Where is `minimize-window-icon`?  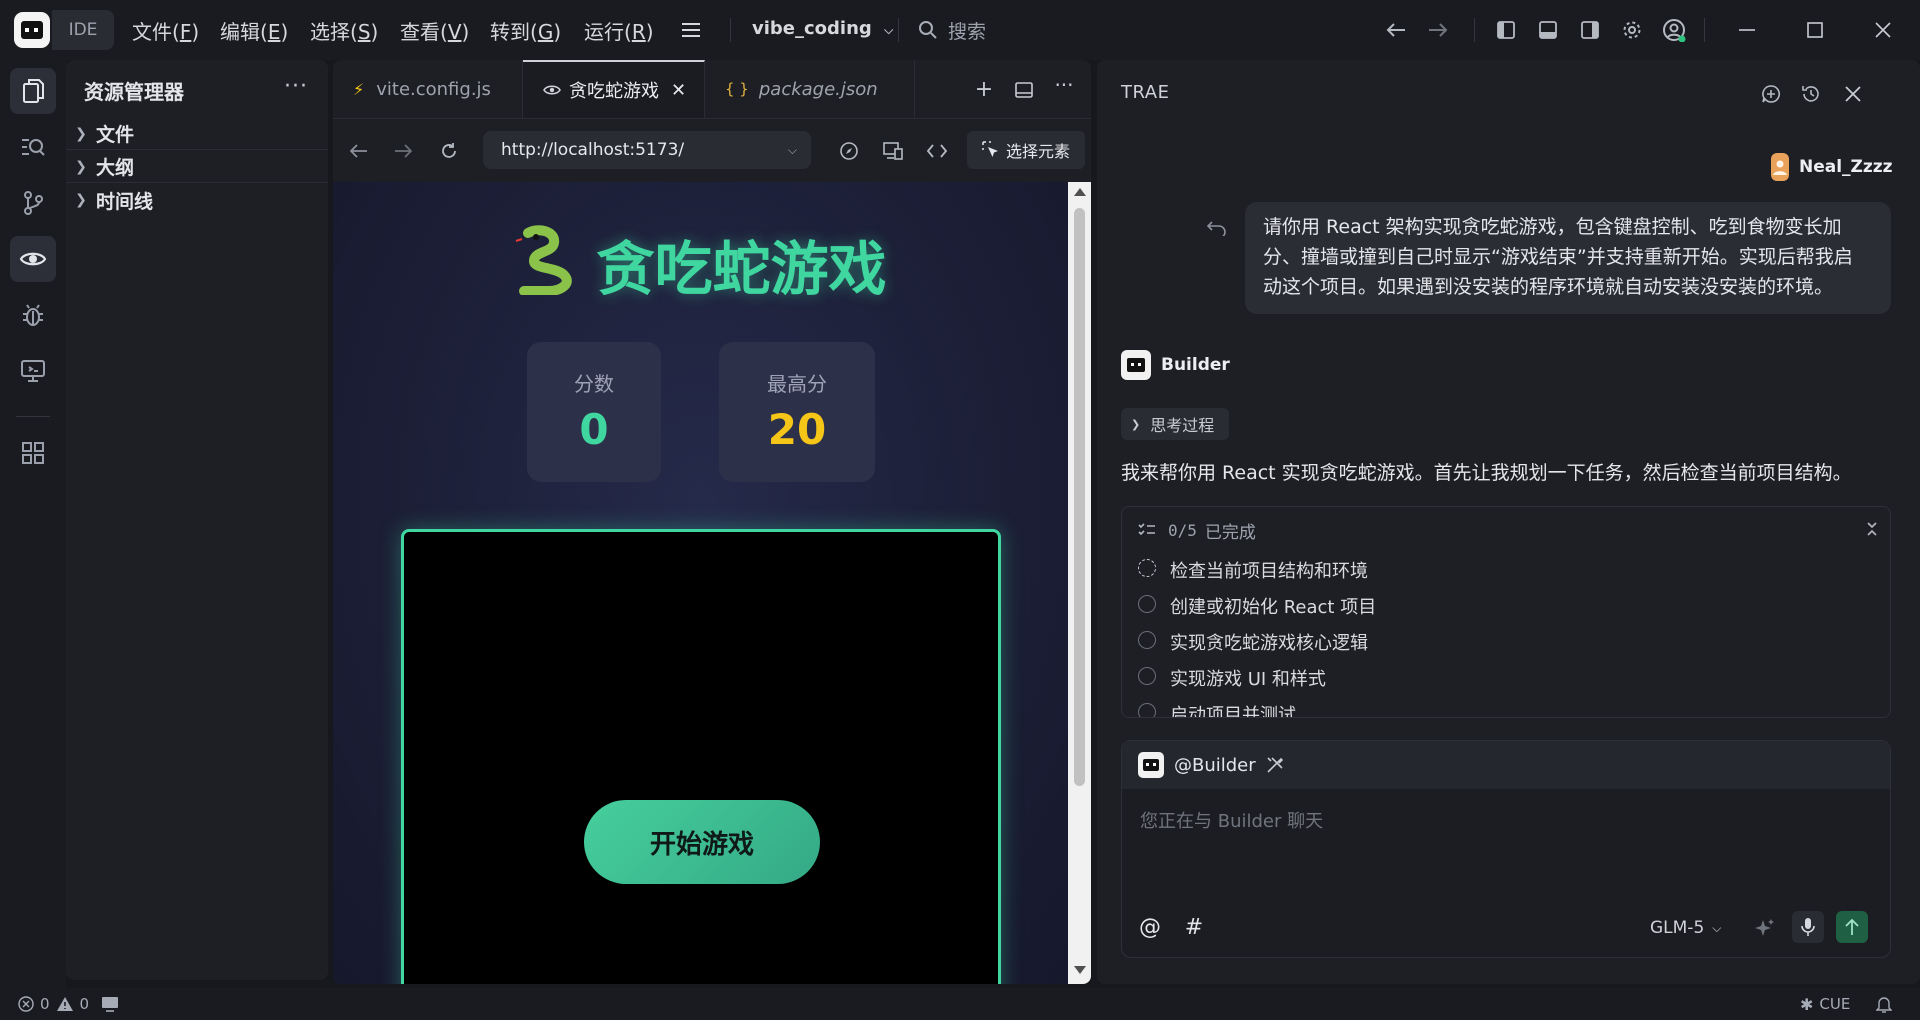 minimize-window-icon is located at coordinates (1747, 30).